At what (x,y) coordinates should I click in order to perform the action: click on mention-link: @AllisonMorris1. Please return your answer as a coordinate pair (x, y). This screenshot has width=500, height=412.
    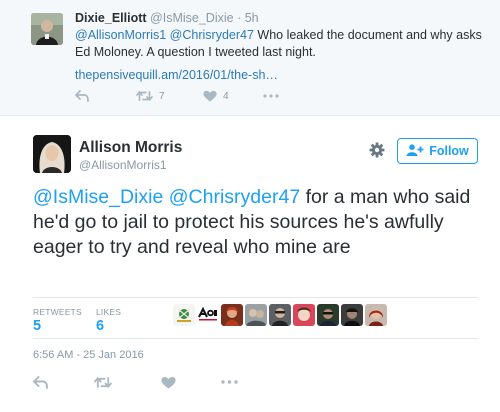
    Looking at the image, I should click on (120, 35).